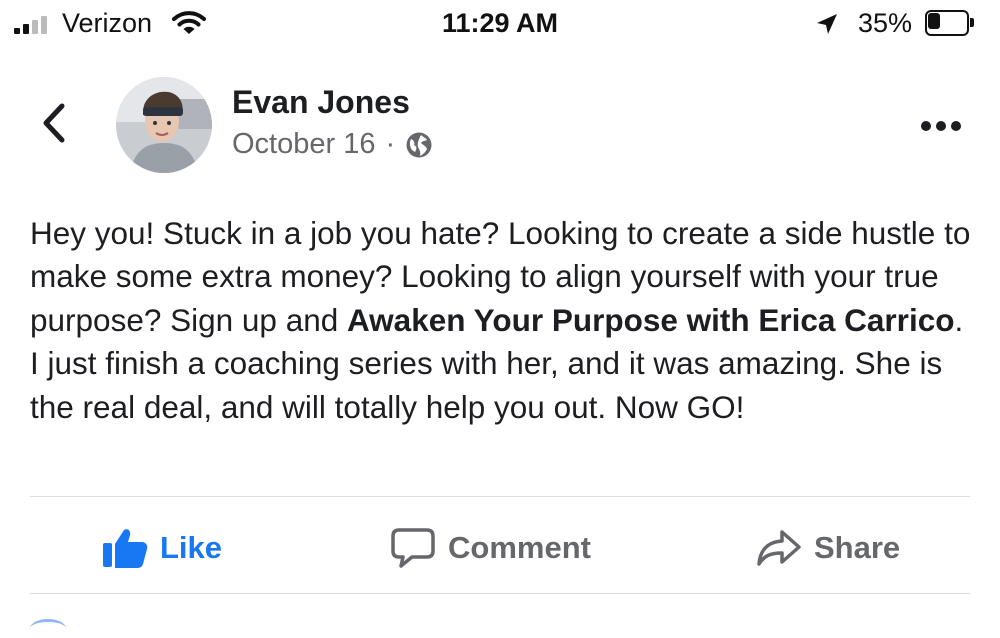 The width and height of the screenshot is (1000, 638). I want to click on next-item-peek, so click(48, 628).